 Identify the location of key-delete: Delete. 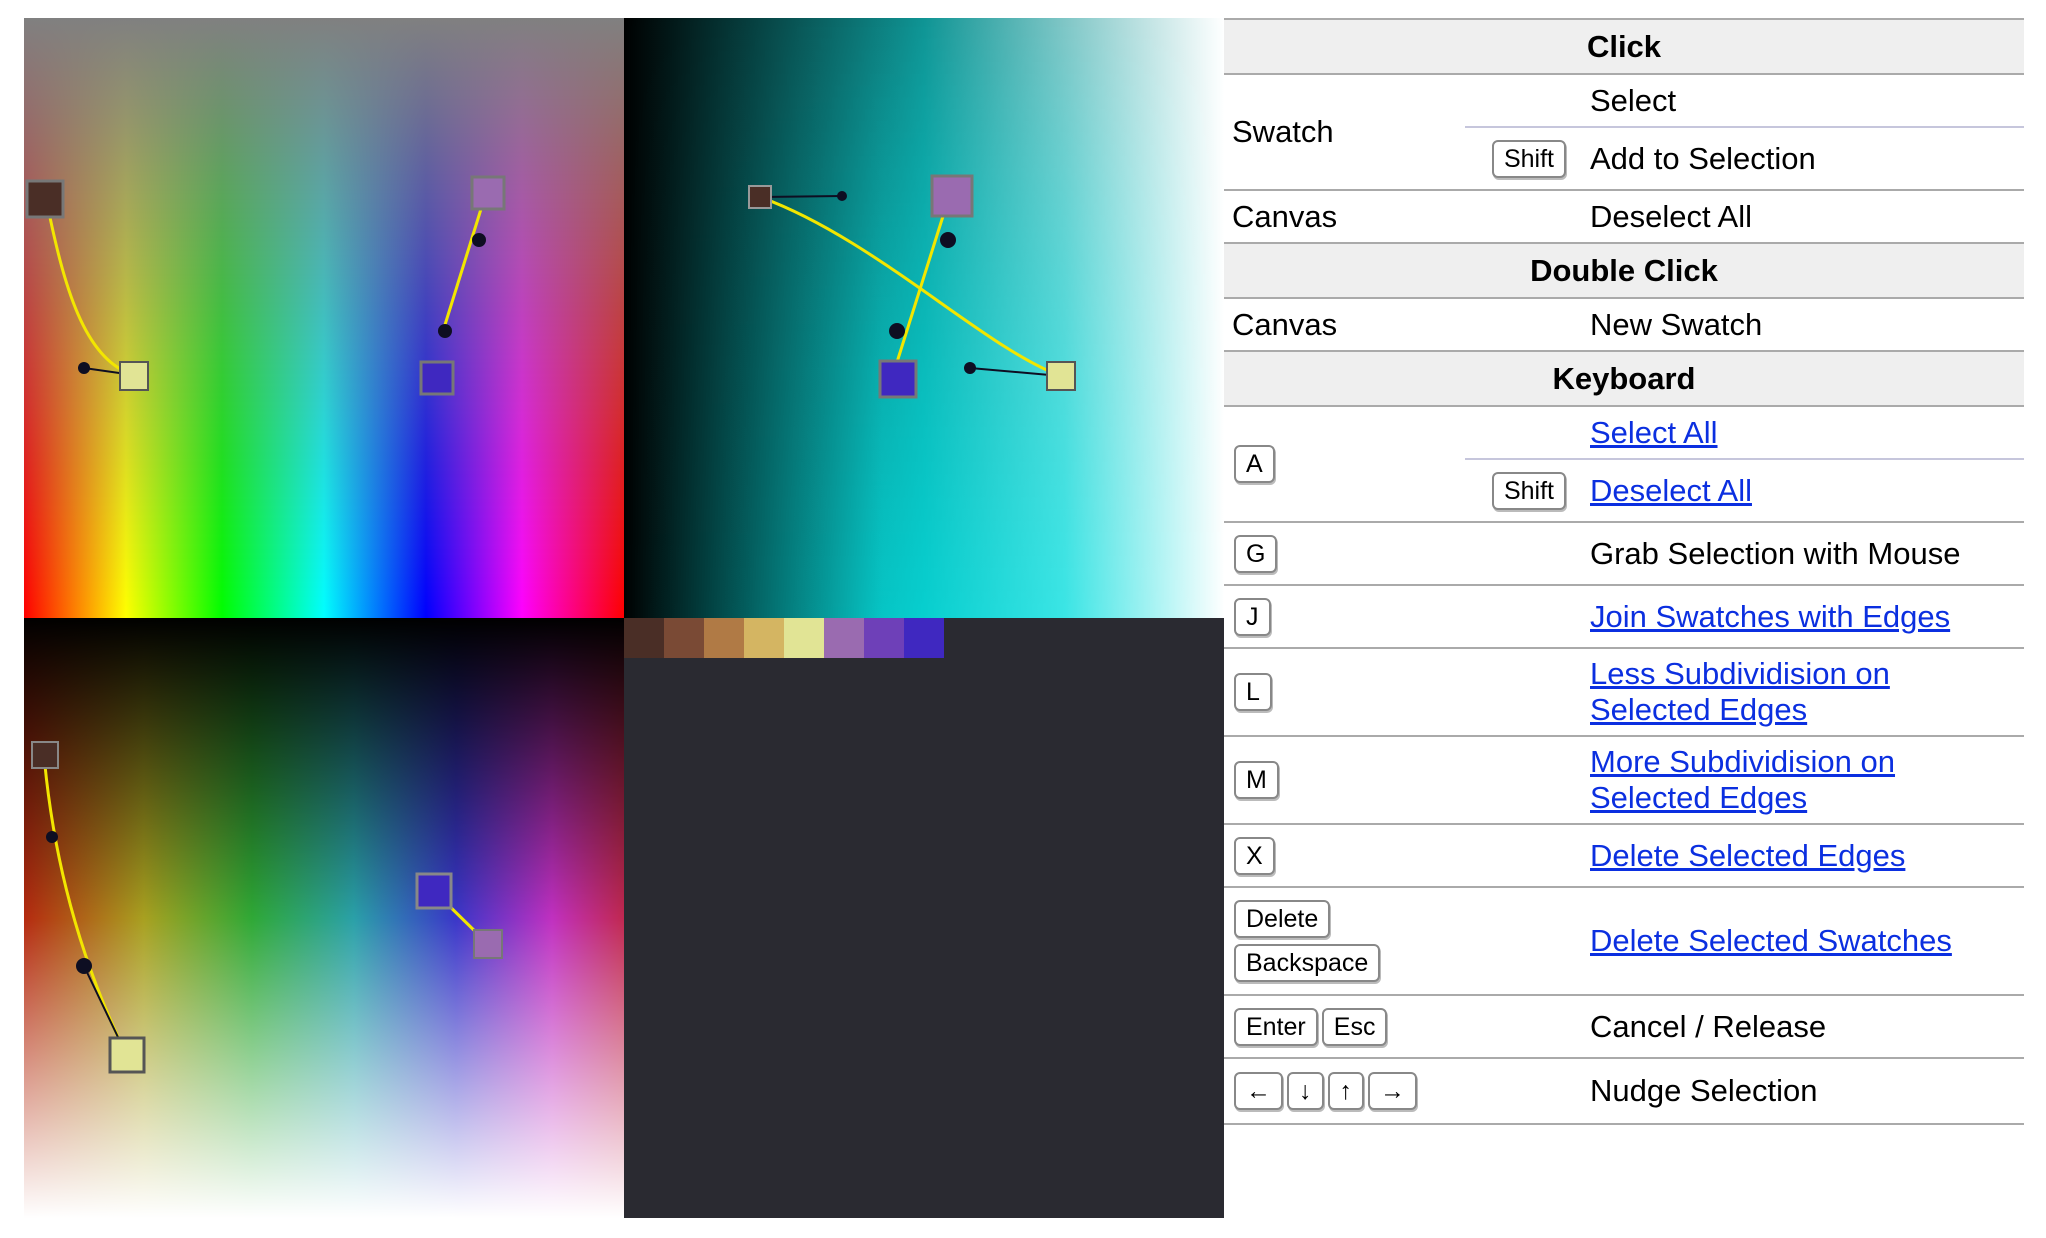
(1282, 919).